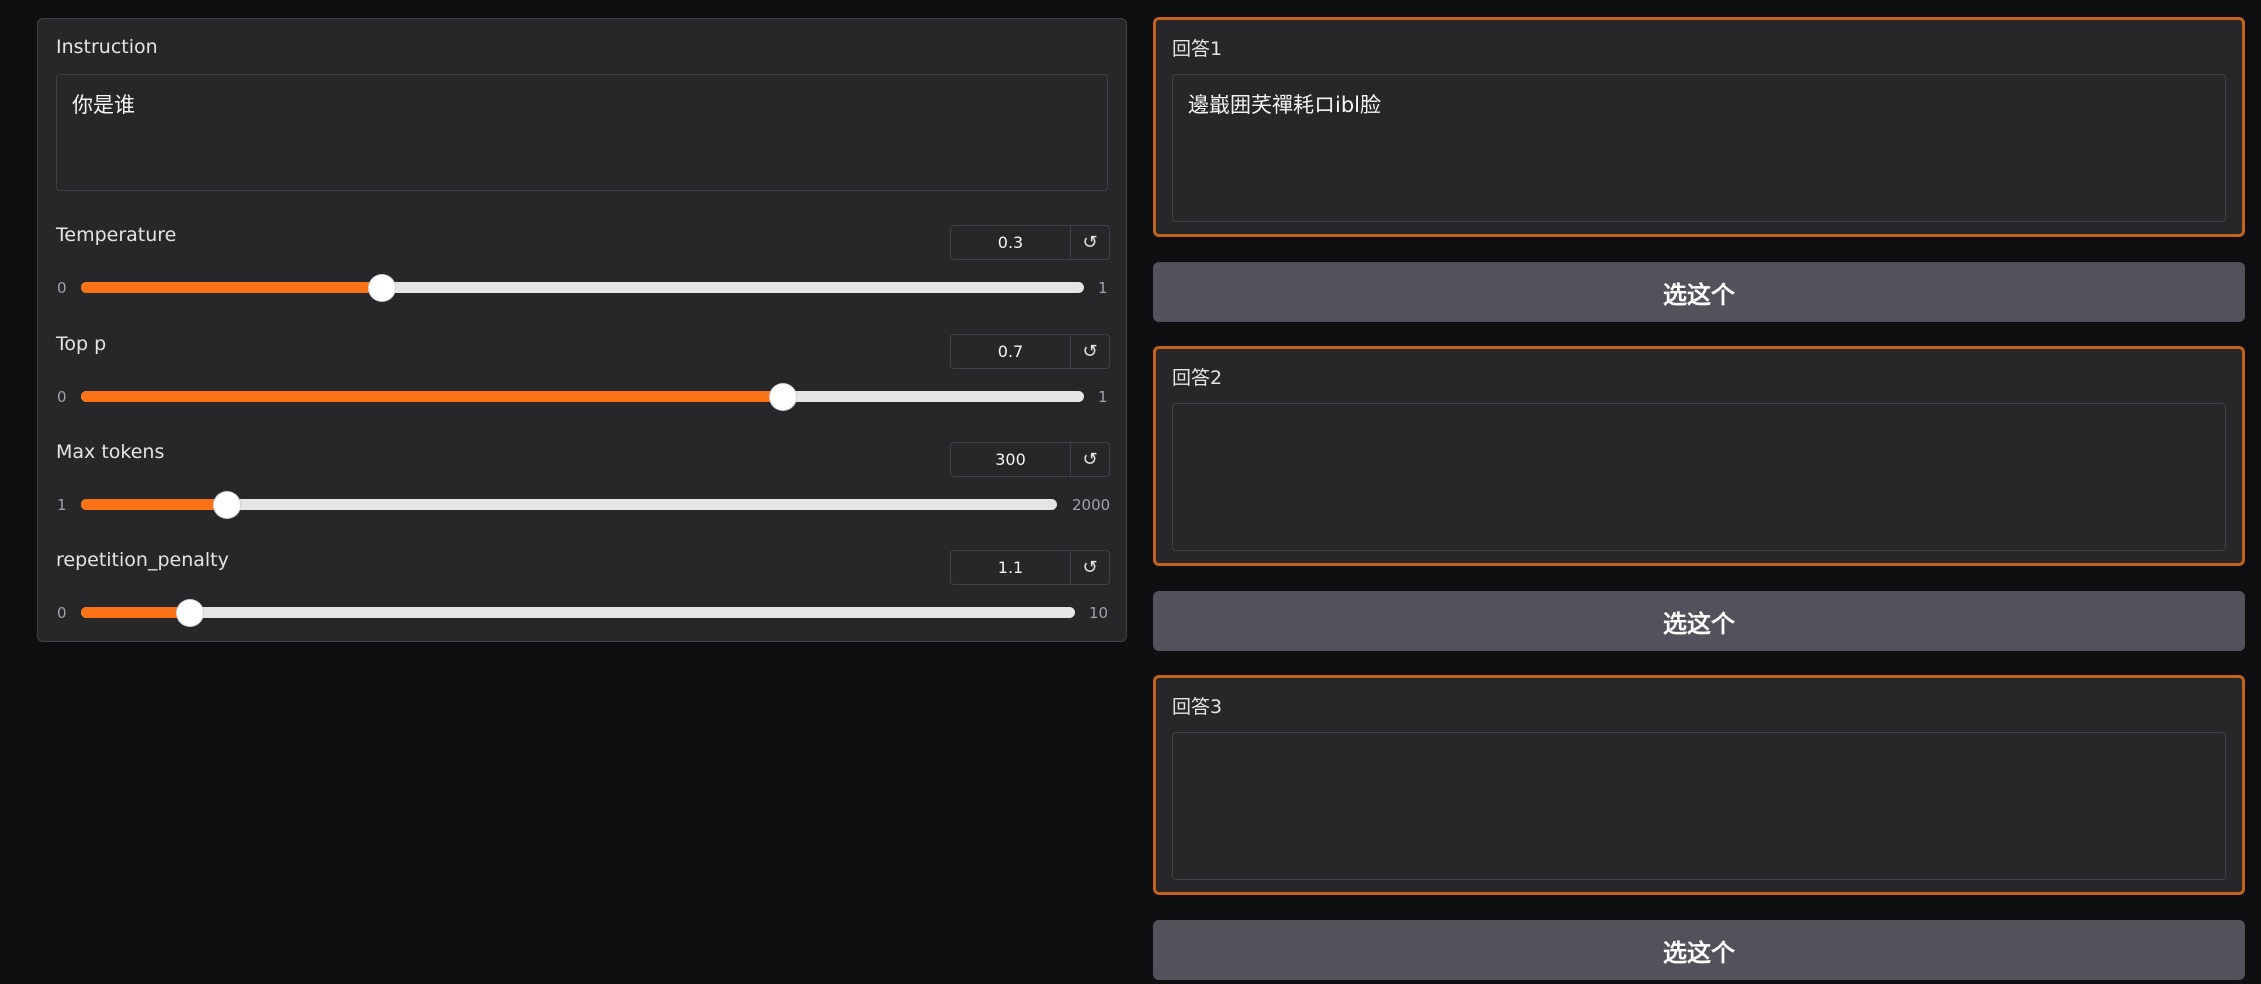  I want to click on repetition-penalty-value: 1.1, so click(1011, 567).